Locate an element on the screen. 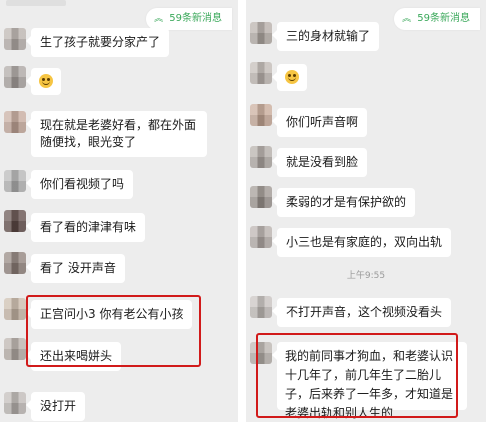 The width and height of the screenshot is (500, 422). message-bubble: 生了孩子就要分家产了 is located at coordinates (97, 42).